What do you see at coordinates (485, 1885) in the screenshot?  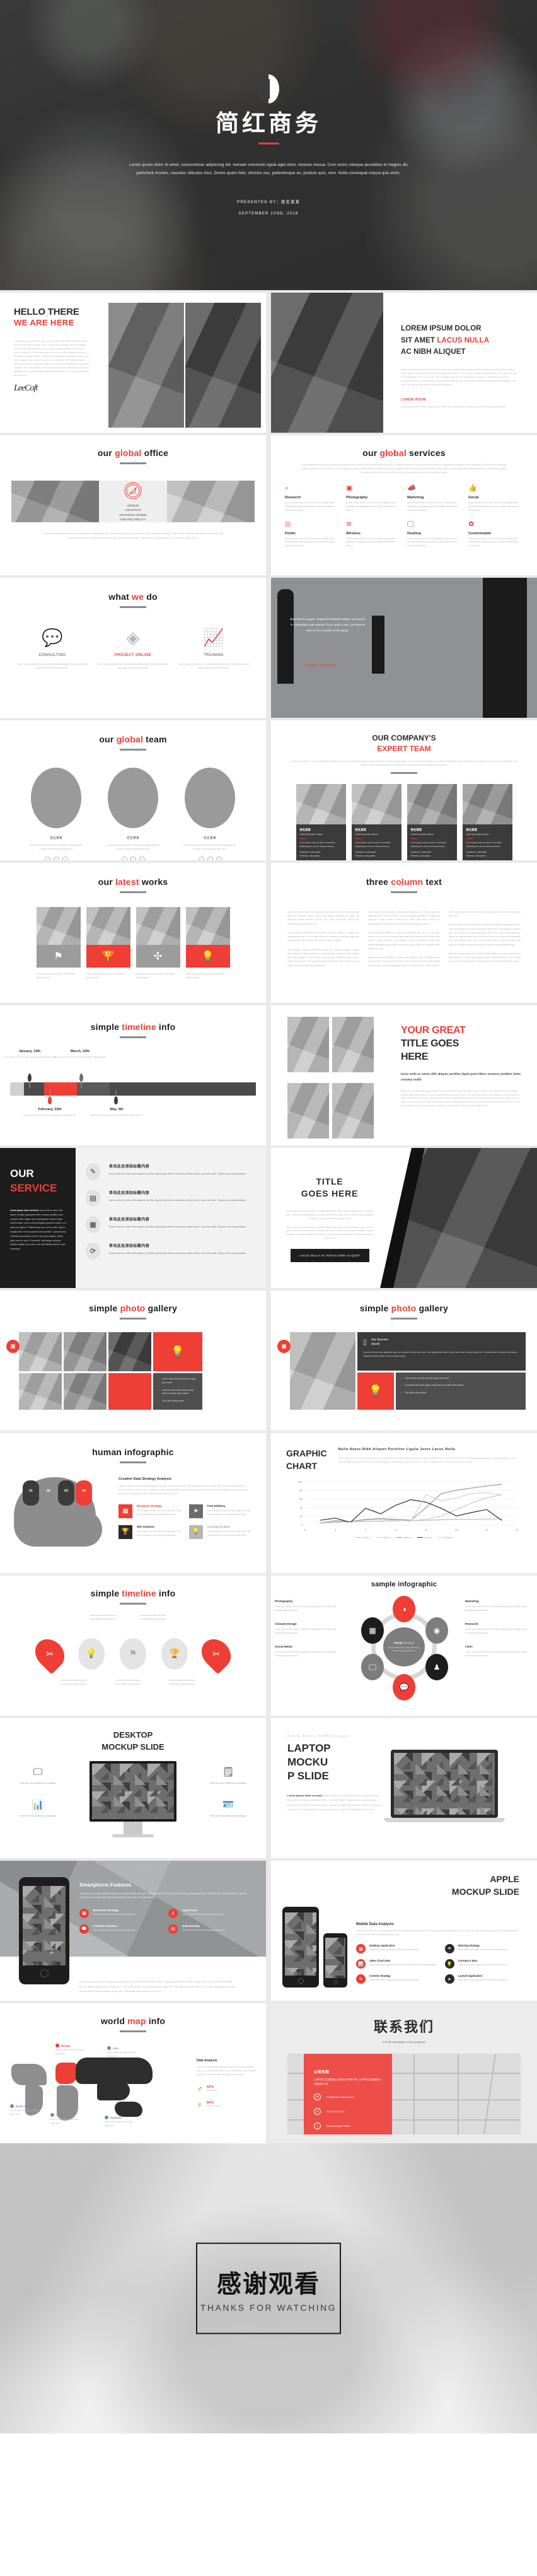 I see `apple-mockup-title: APPLE MOCKUP SLIDE` at bounding box center [485, 1885].